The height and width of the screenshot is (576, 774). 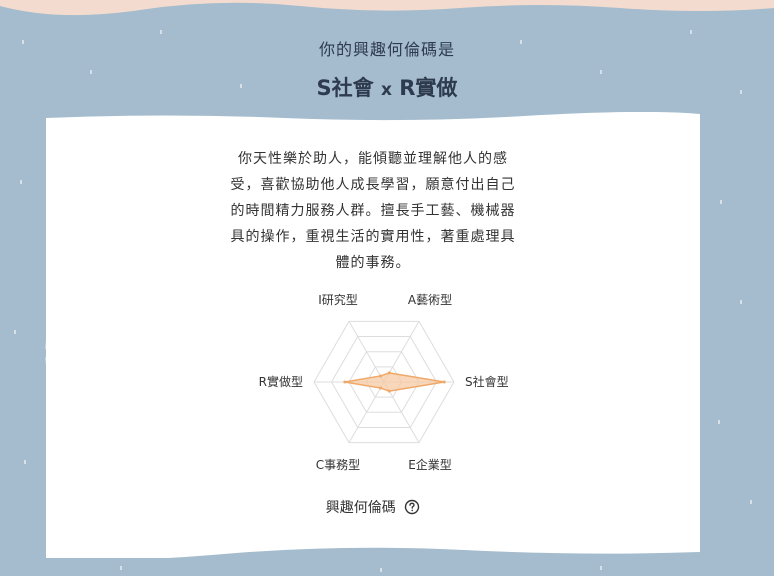 I want to click on legend: 興趣何倫碼, so click(x=373, y=507).